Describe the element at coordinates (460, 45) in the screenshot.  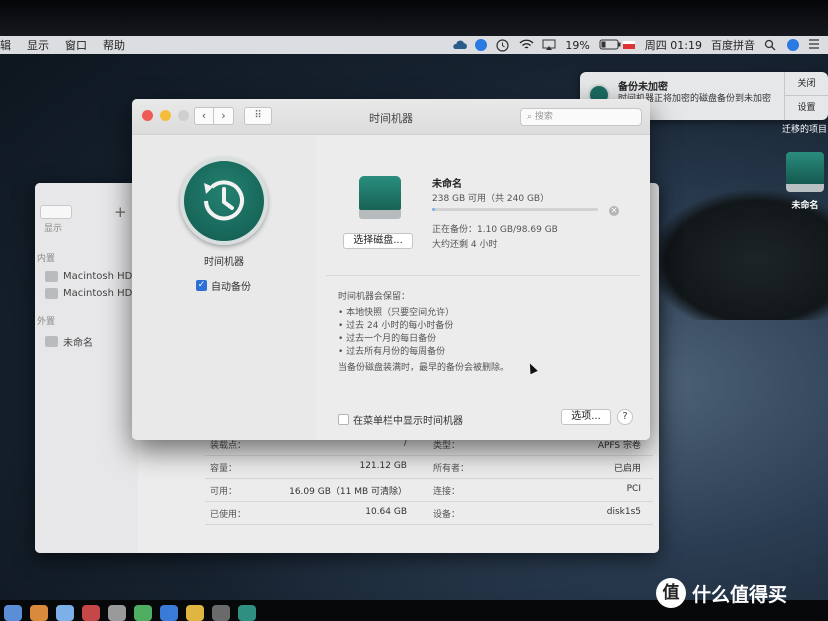
I see `cloud-icon` at that location.